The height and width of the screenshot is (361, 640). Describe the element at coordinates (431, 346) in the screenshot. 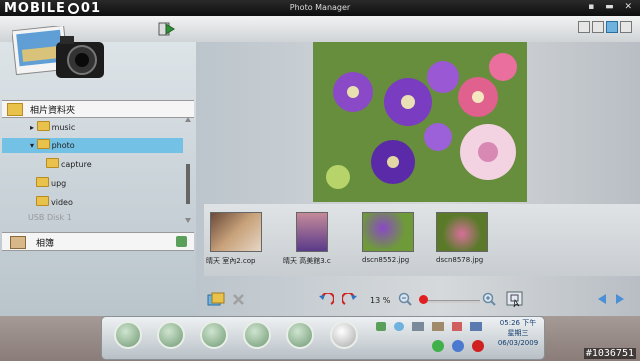

I see `tray-icons-bottom` at that location.